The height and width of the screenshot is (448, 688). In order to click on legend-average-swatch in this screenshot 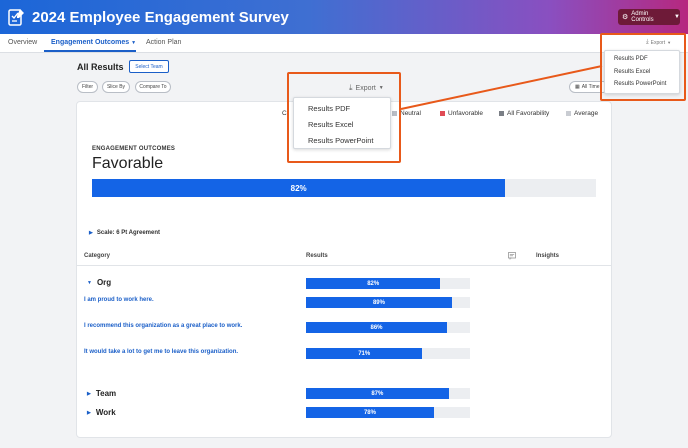, I will do `click(568, 113)`.